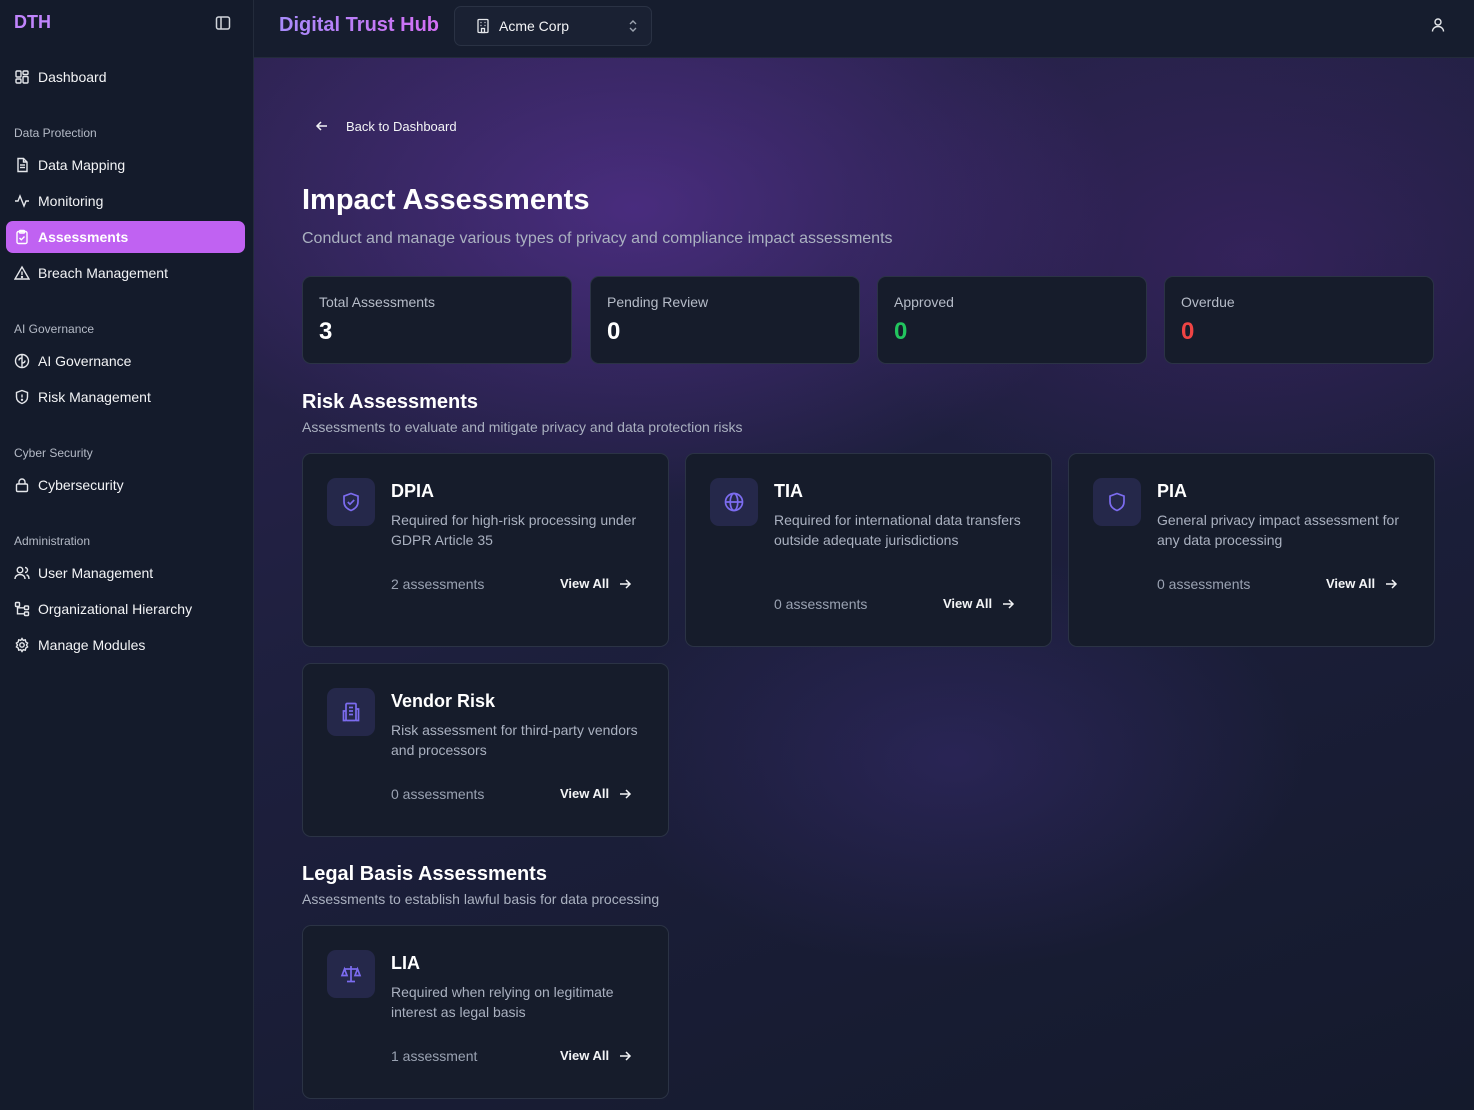 Image resolution: width=1474 pixels, height=1110 pixels. Describe the element at coordinates (125, 77) in the screenshot. I see `sidebar-item-dashboard: Dashboard` at that location.